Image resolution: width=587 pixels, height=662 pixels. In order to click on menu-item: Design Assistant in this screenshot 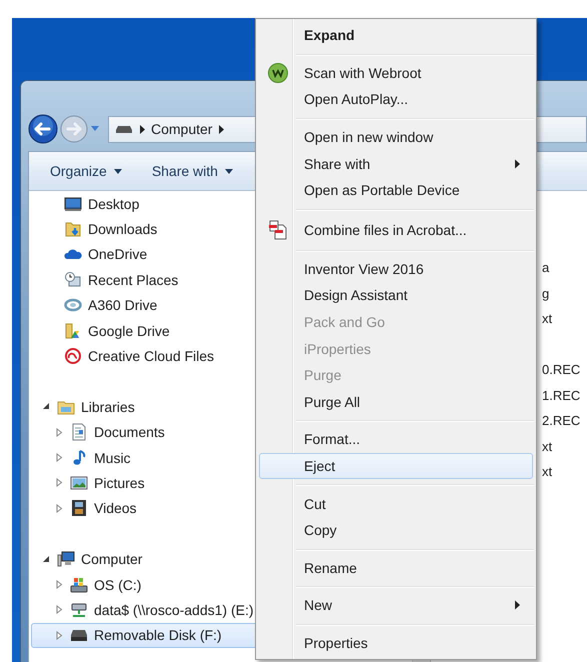, I will do `click(396, 295)`.